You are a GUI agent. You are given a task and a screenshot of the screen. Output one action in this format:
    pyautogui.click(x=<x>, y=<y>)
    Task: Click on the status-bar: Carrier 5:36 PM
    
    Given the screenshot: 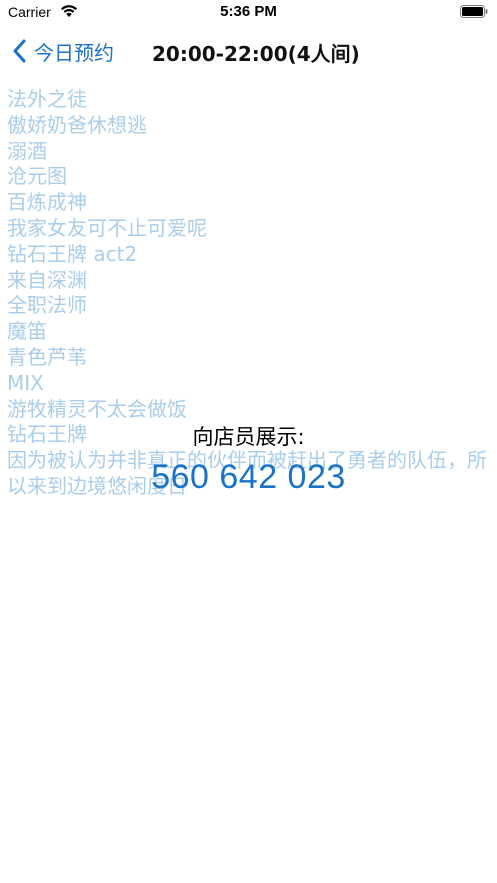 What is the action you would take?
    pyautogui.click(x=248, y=13)
    